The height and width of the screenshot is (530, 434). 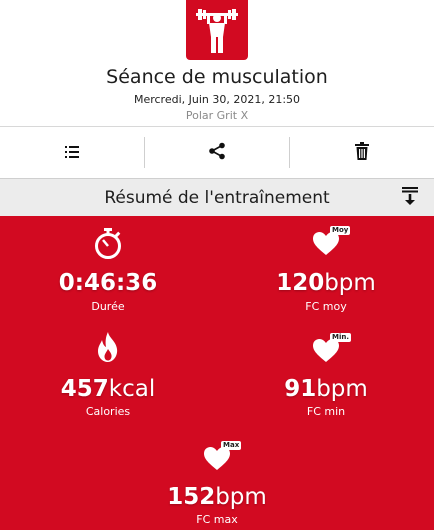 I want to click on max-badge: Max, so click(x=231, y=445).